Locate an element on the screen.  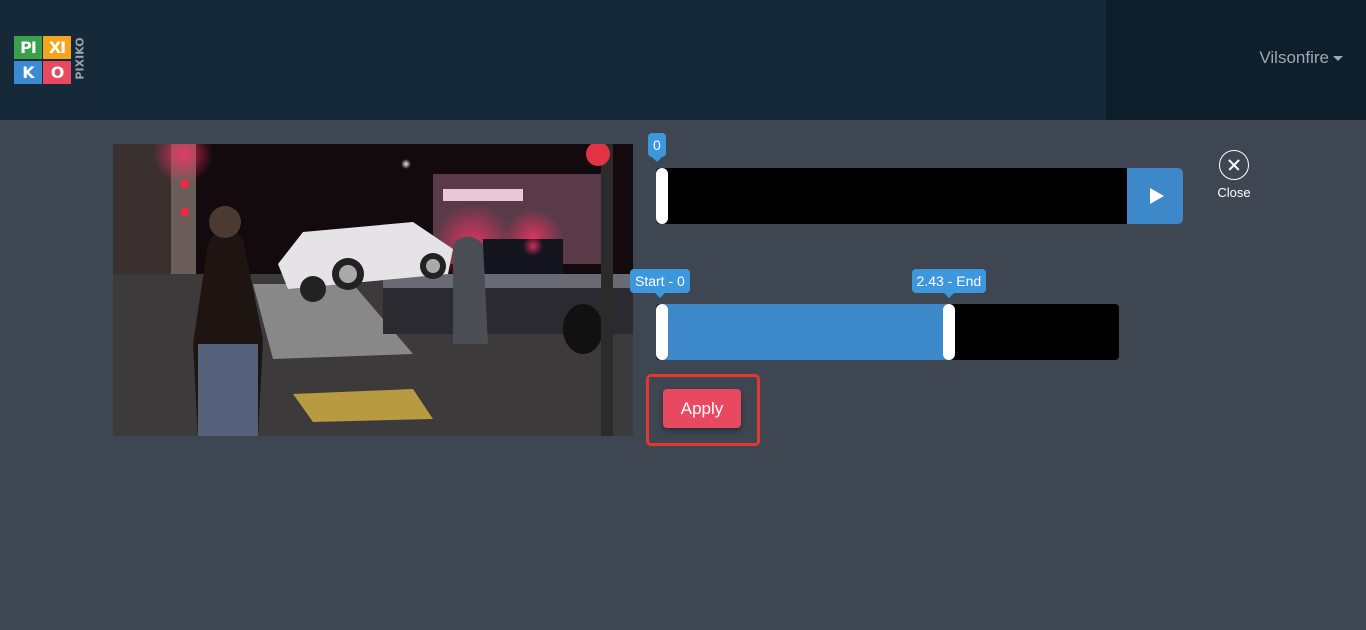
logo-side-text: PIXIKO is located at coordinates (80, 60).